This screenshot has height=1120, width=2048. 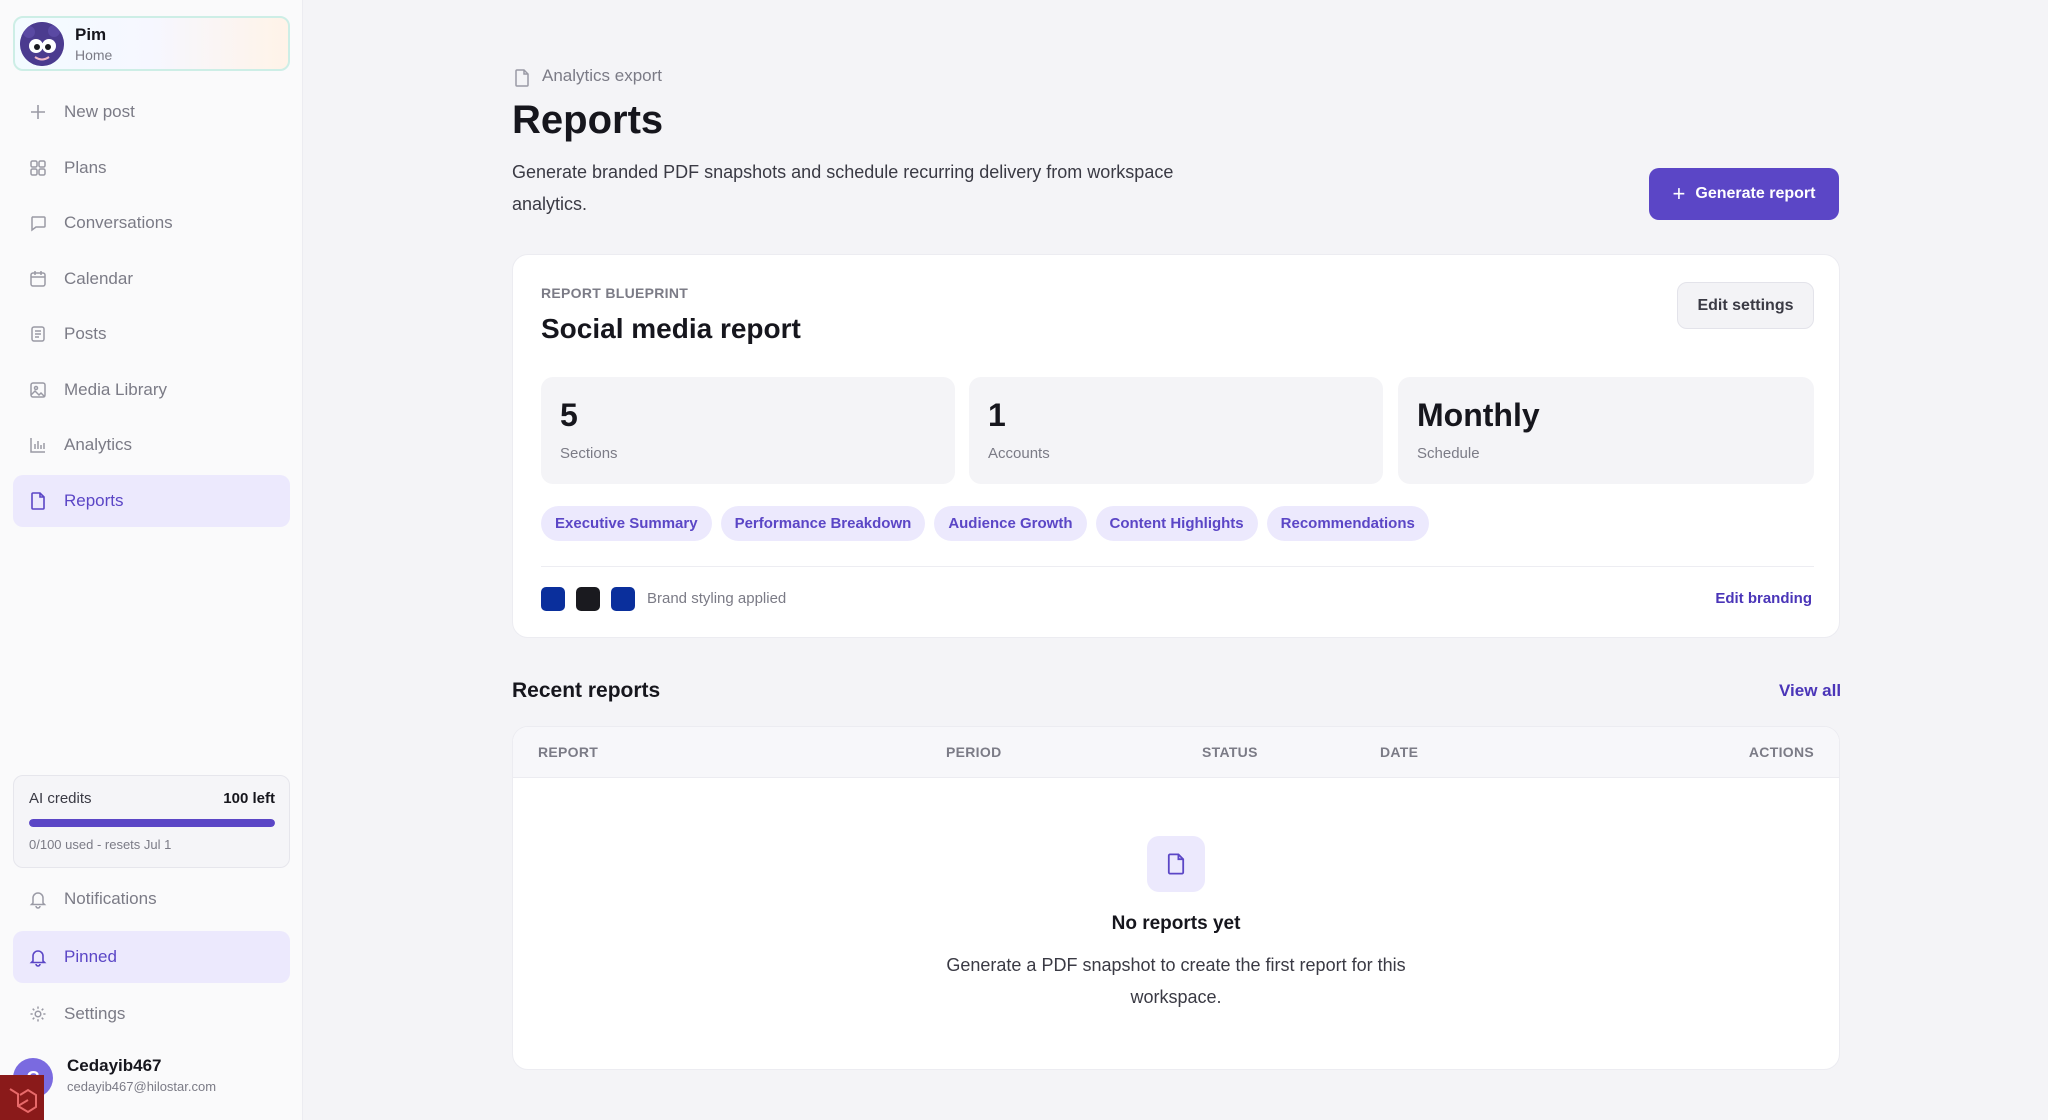 I want to click on calendar-icon, so click(x=38, y=279).